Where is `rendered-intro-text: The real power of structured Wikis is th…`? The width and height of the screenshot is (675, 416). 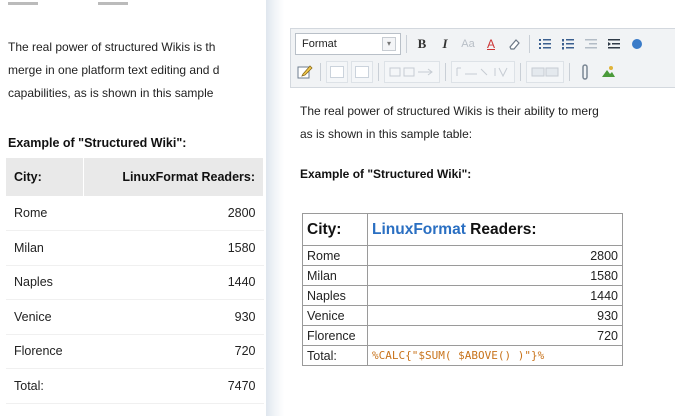
rendered-intro-text: The real power of structured Wikis is th… is located at coordinates (138, 70).